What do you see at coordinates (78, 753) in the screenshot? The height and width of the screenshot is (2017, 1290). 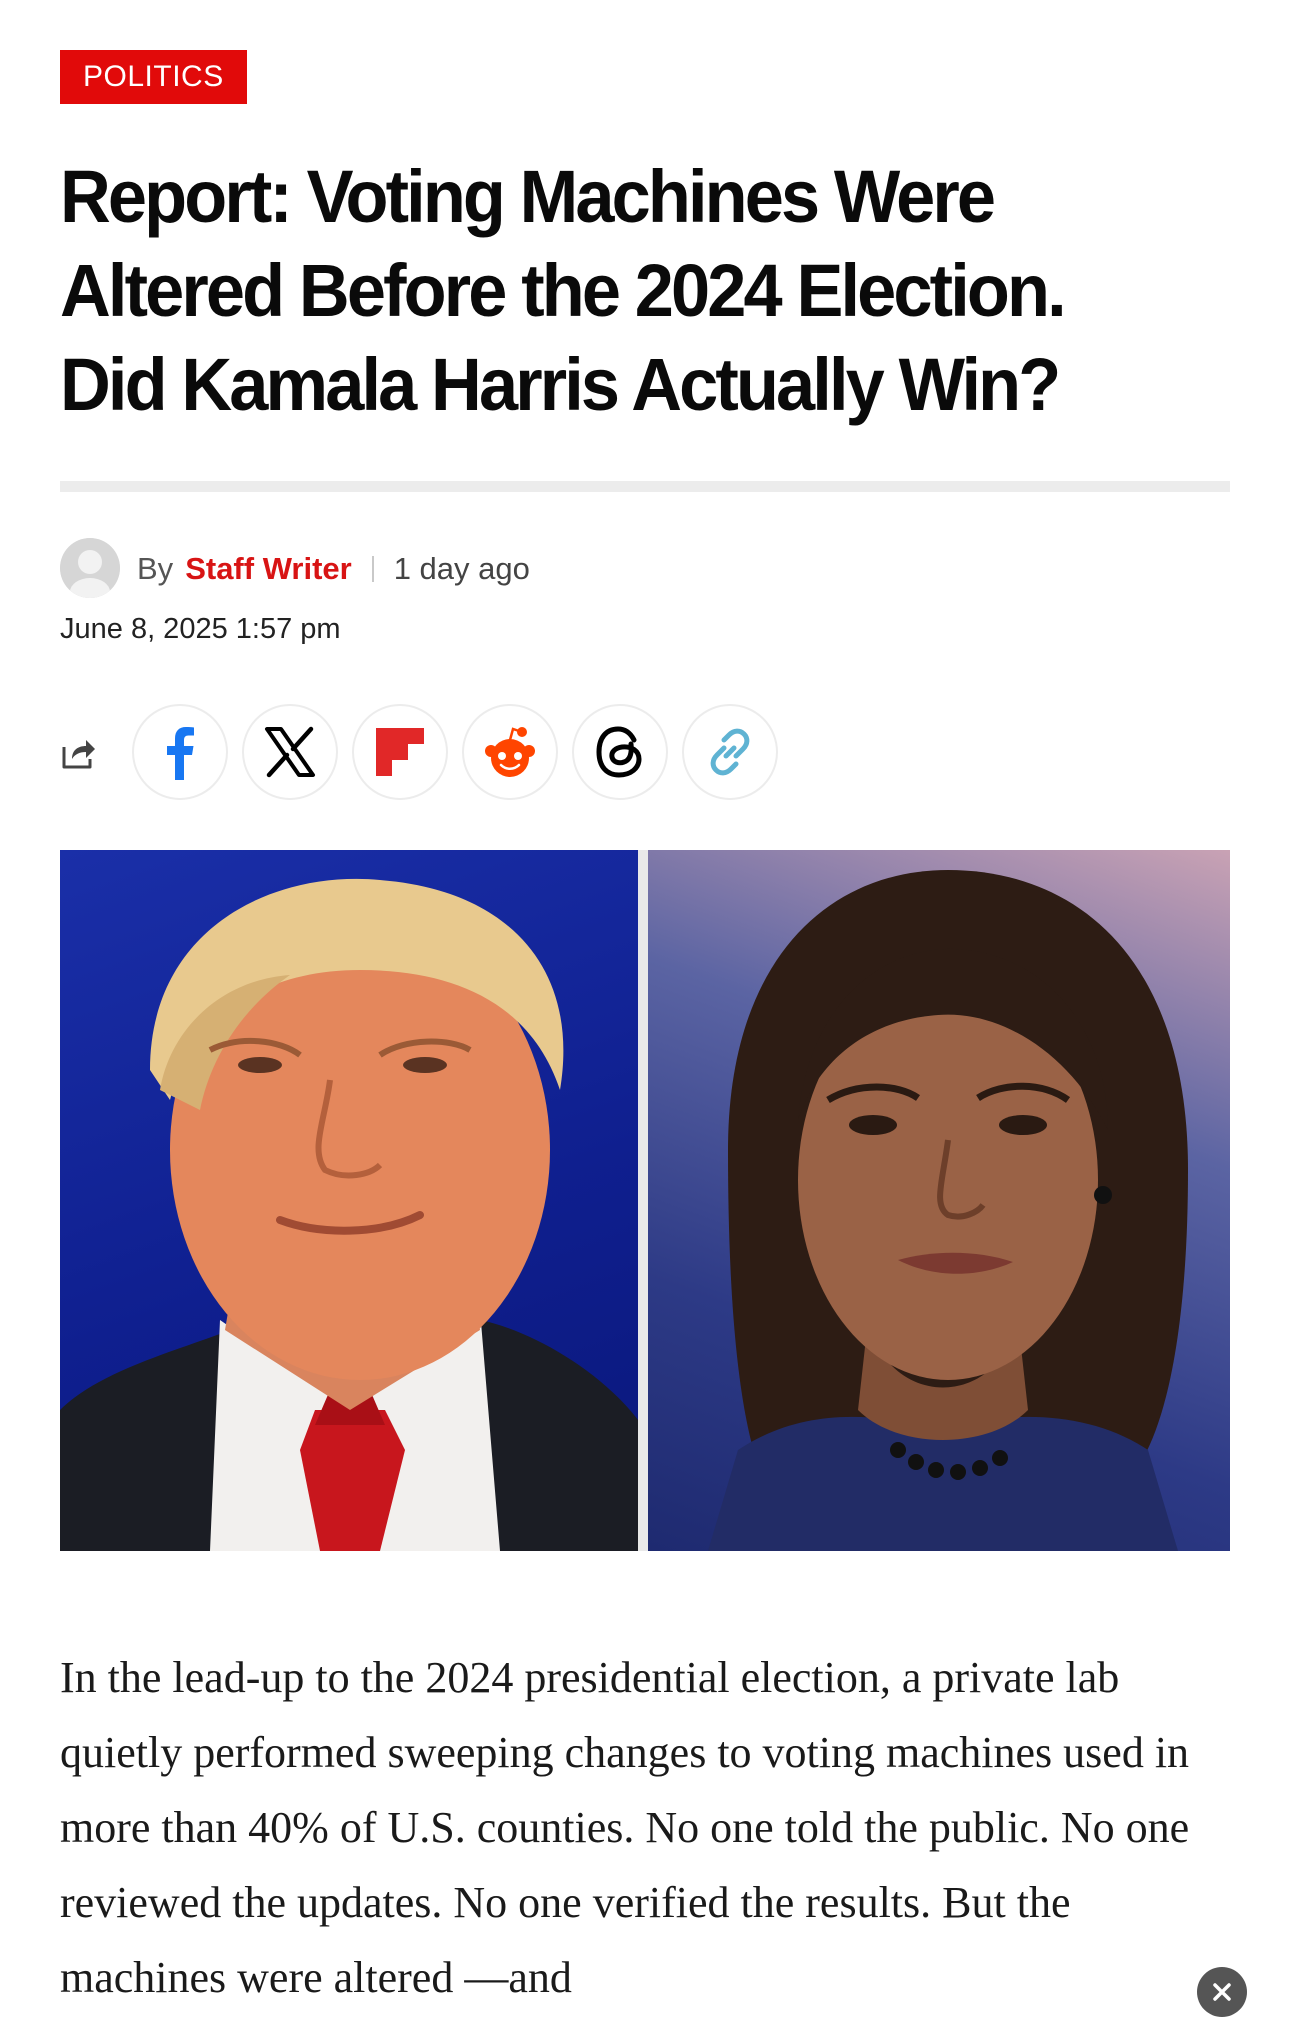 I see `share-icon` at bounding box center [78, 753].